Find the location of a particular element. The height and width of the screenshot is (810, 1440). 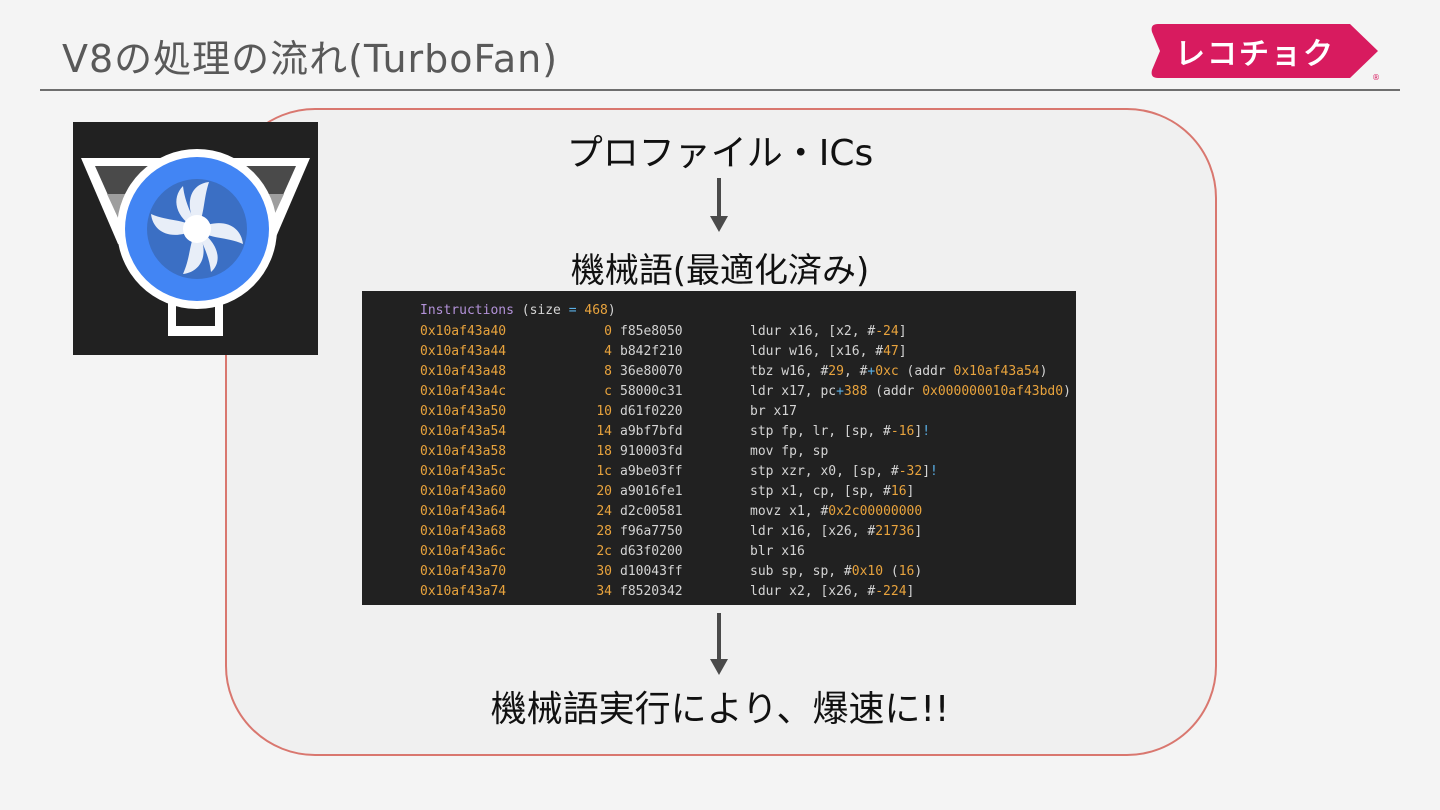

code-instruction: ldur x16, [x2, #-24] is located at coordinates (828, 332).